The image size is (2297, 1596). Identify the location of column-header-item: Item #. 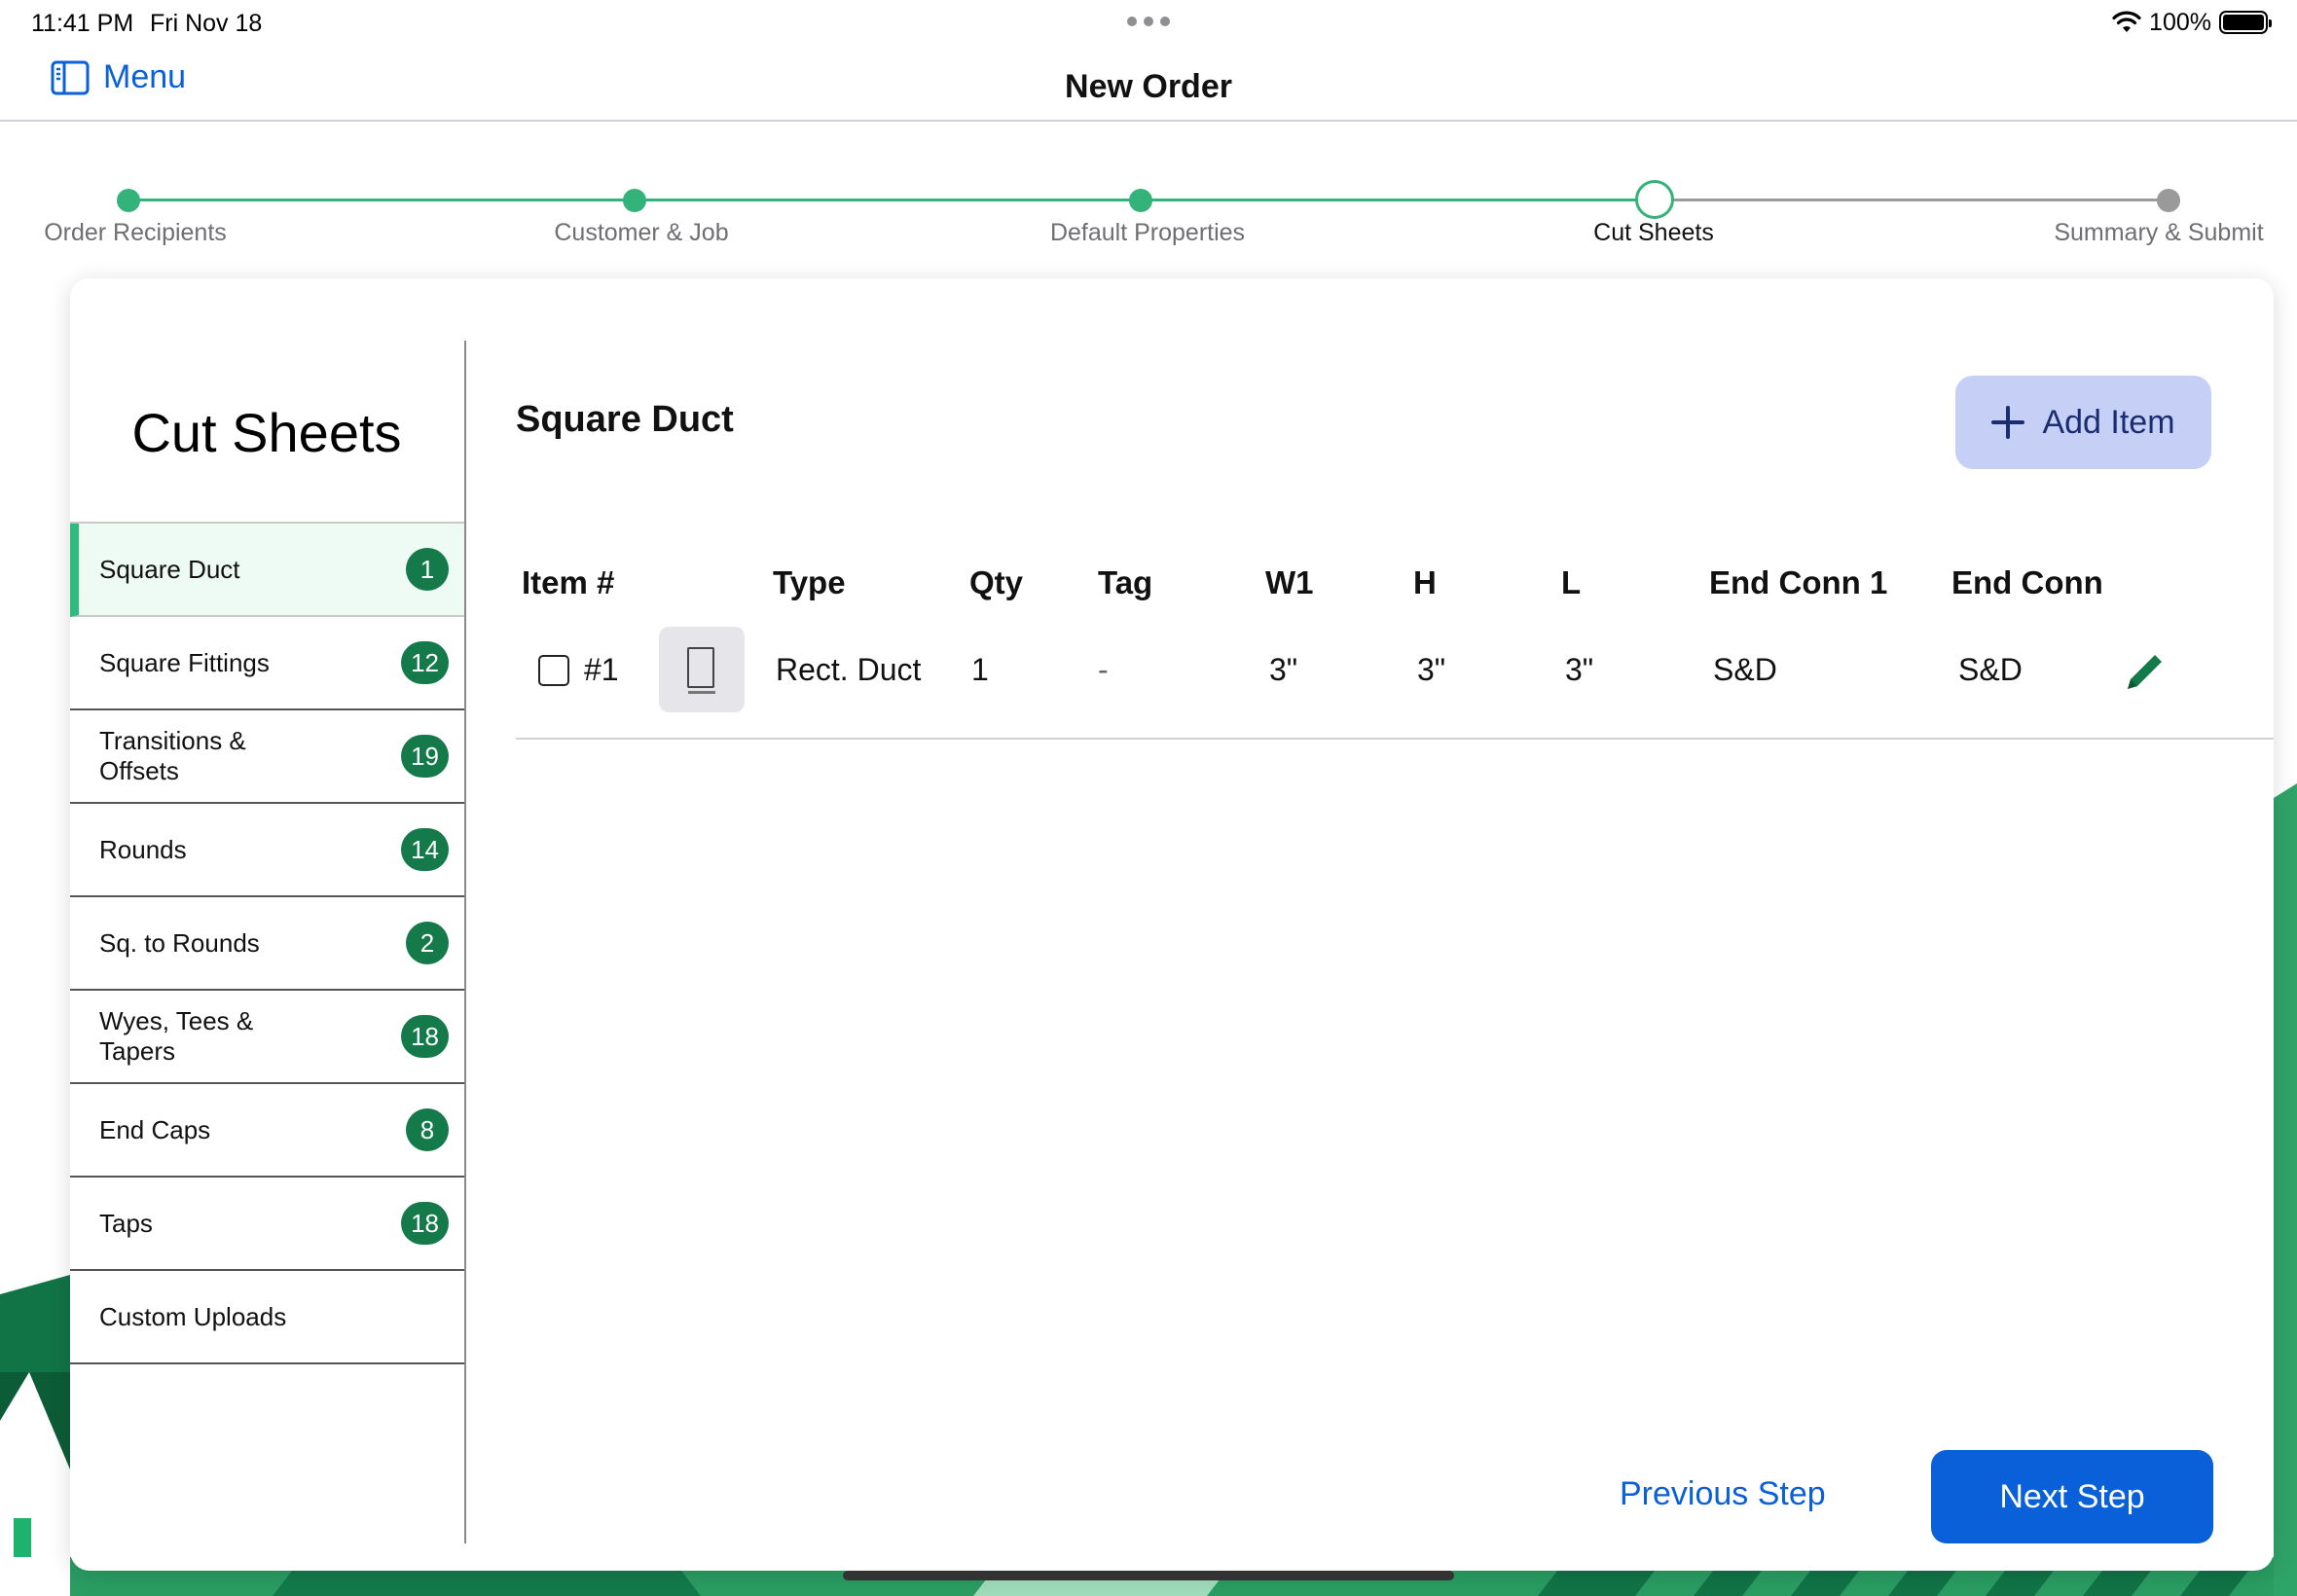
(568, 582).